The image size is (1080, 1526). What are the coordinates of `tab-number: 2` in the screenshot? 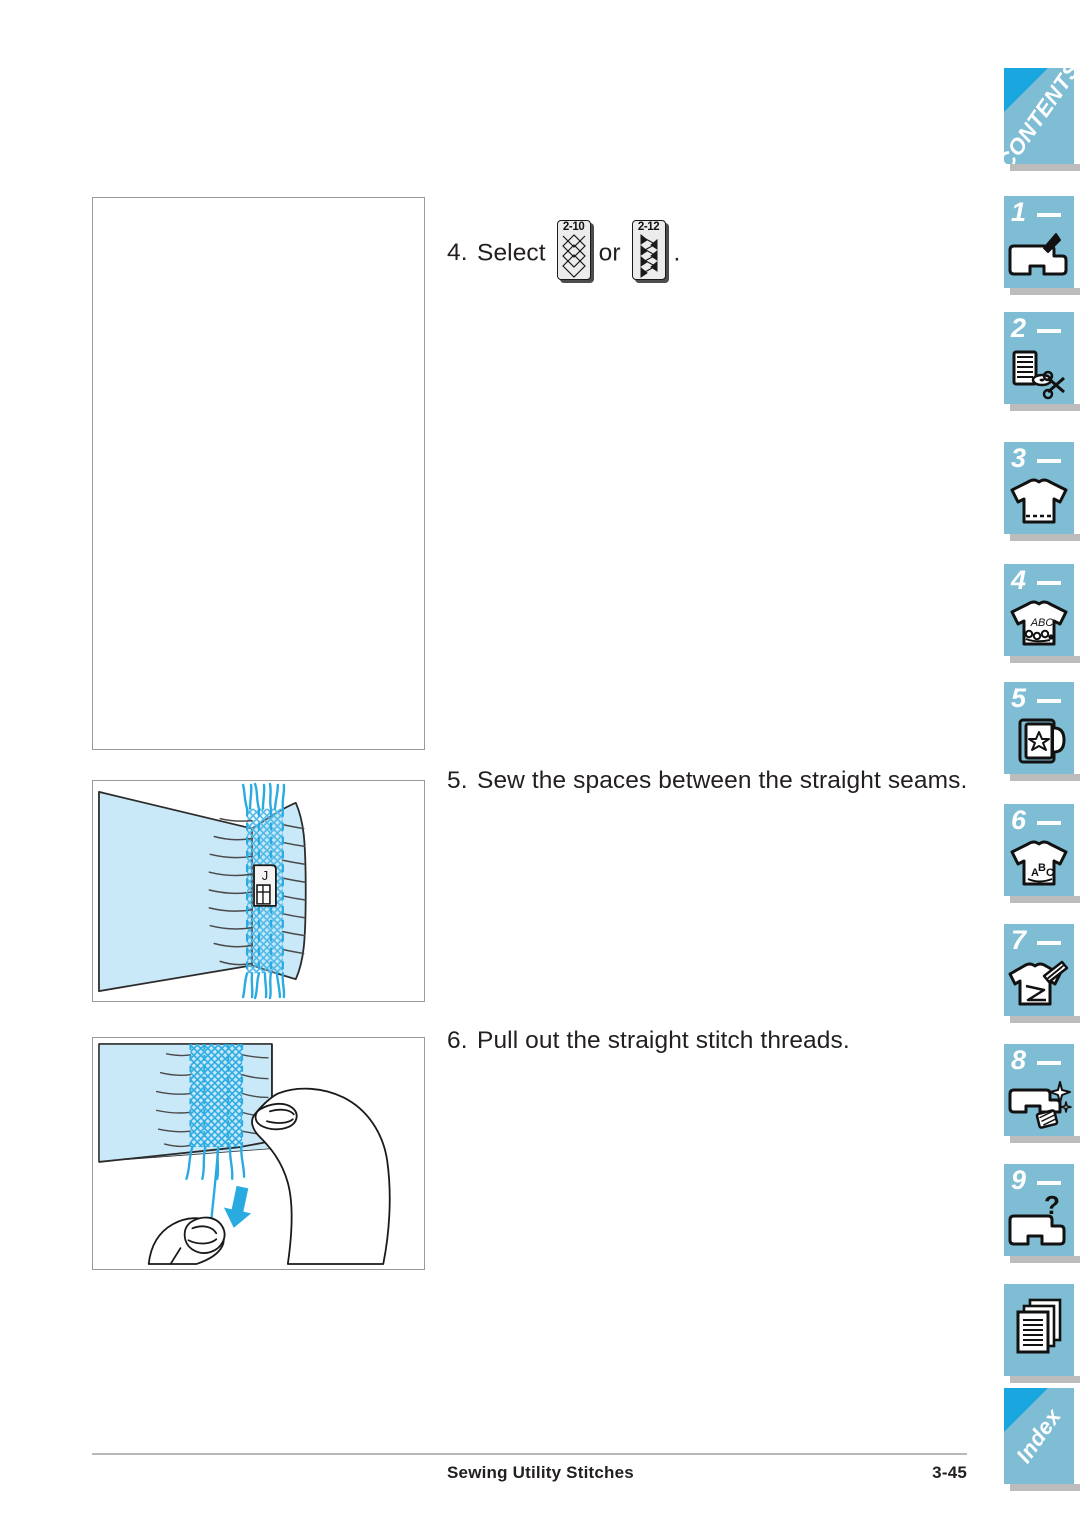 It's located at (1019, 328).